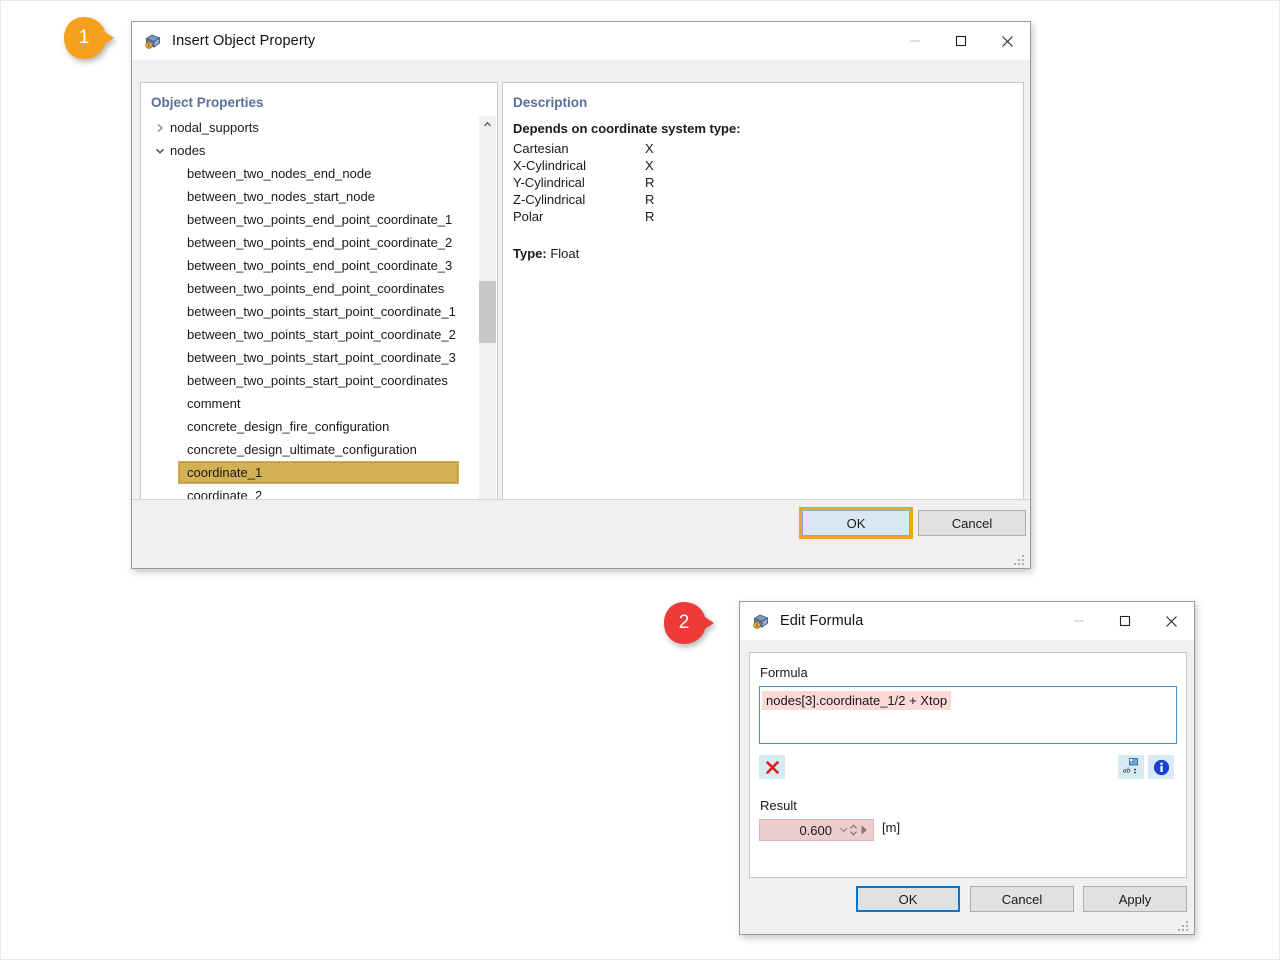 The image size is (1280, 960). I want to click on tree-item: between_two_nodes_start_node, so click(310, 196).